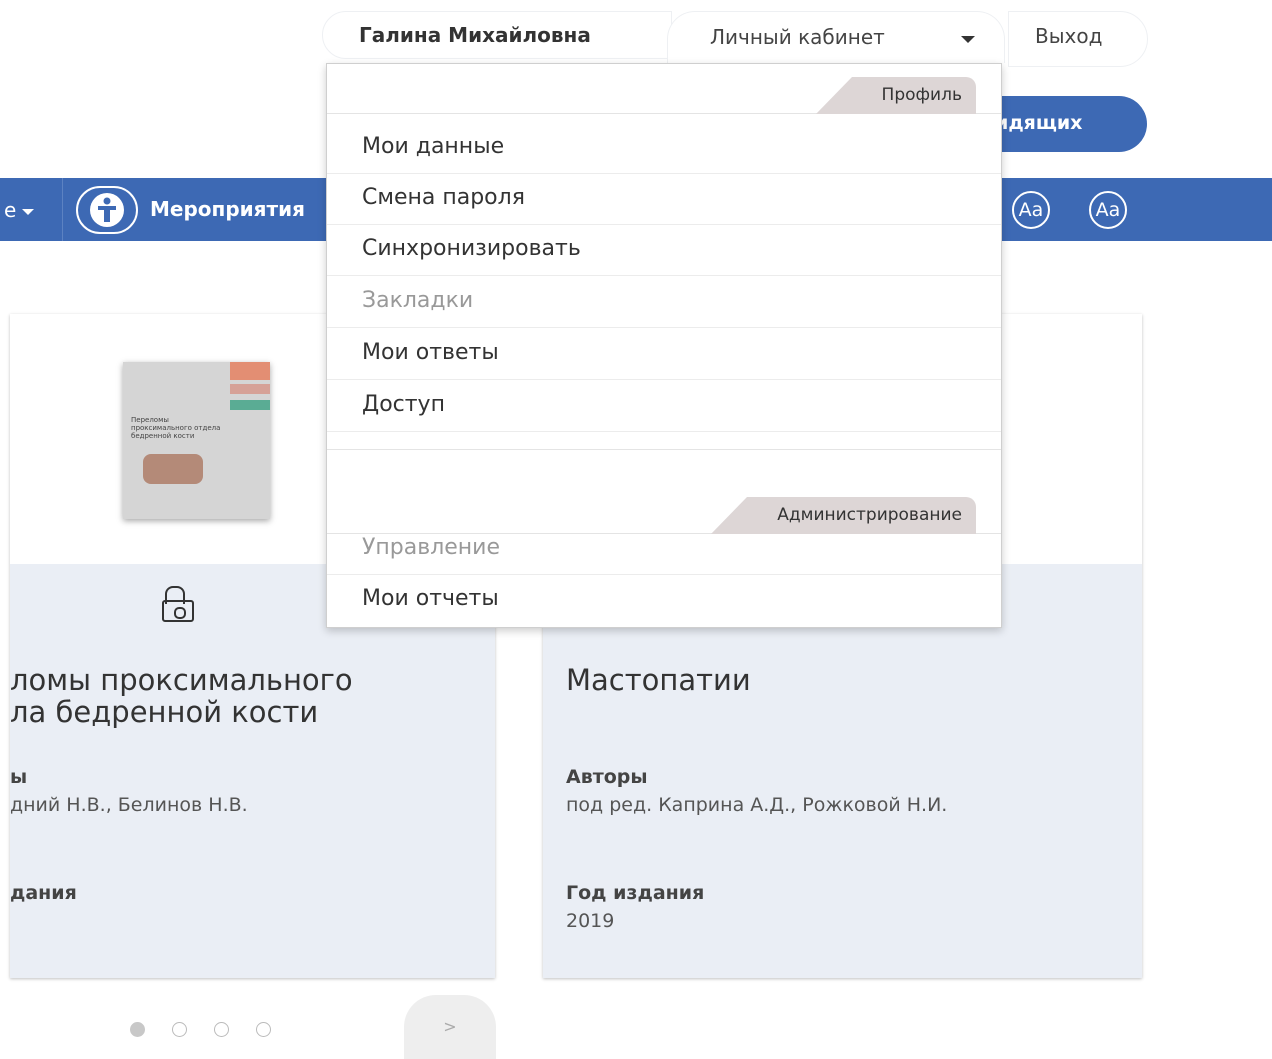 The height and width of the screenshot is (1059, 1272). Describe the element at coordinates (10, 210) in the screenshot. I see `nav-item-partial-label: е` at that location.